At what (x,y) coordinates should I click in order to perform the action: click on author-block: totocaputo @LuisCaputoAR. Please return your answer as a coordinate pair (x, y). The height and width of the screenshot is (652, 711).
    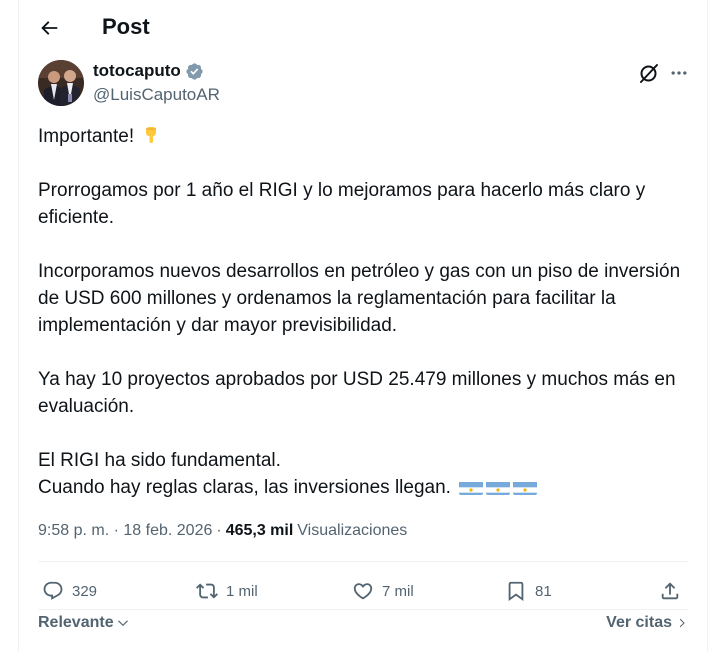
    Looking at the image, I should click on (156, 83).